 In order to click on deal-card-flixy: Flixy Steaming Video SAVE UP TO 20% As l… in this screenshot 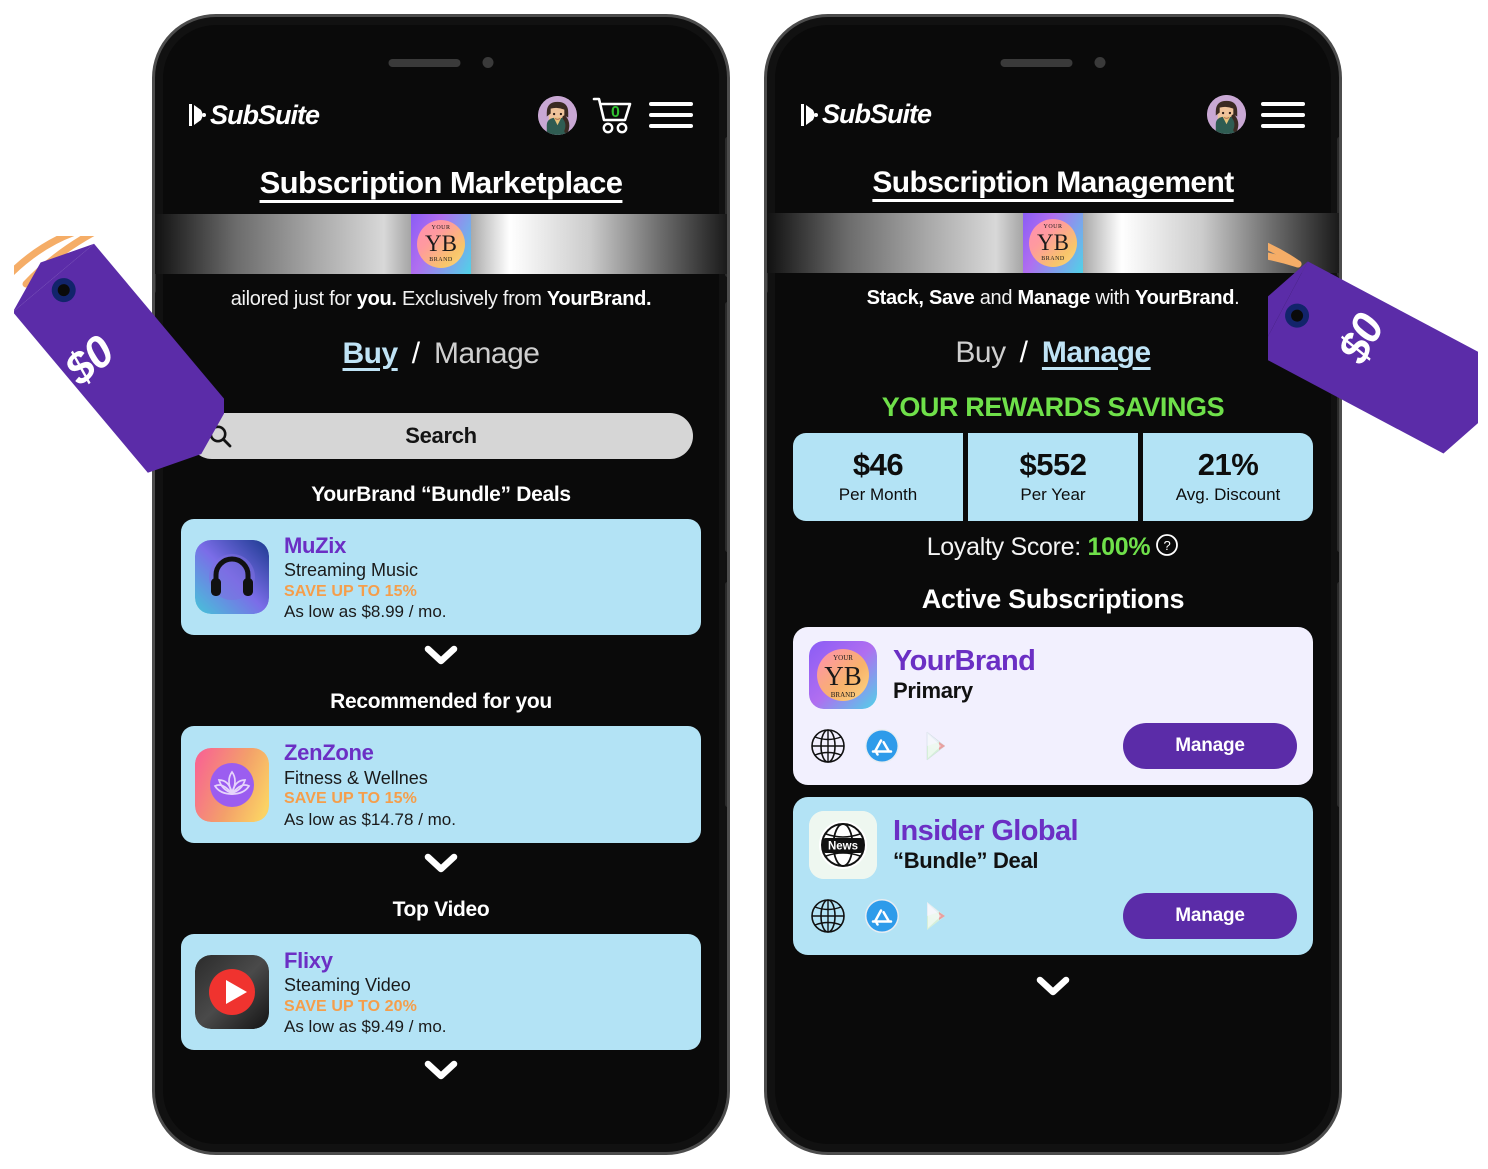, I will do `click(441, 992)`.